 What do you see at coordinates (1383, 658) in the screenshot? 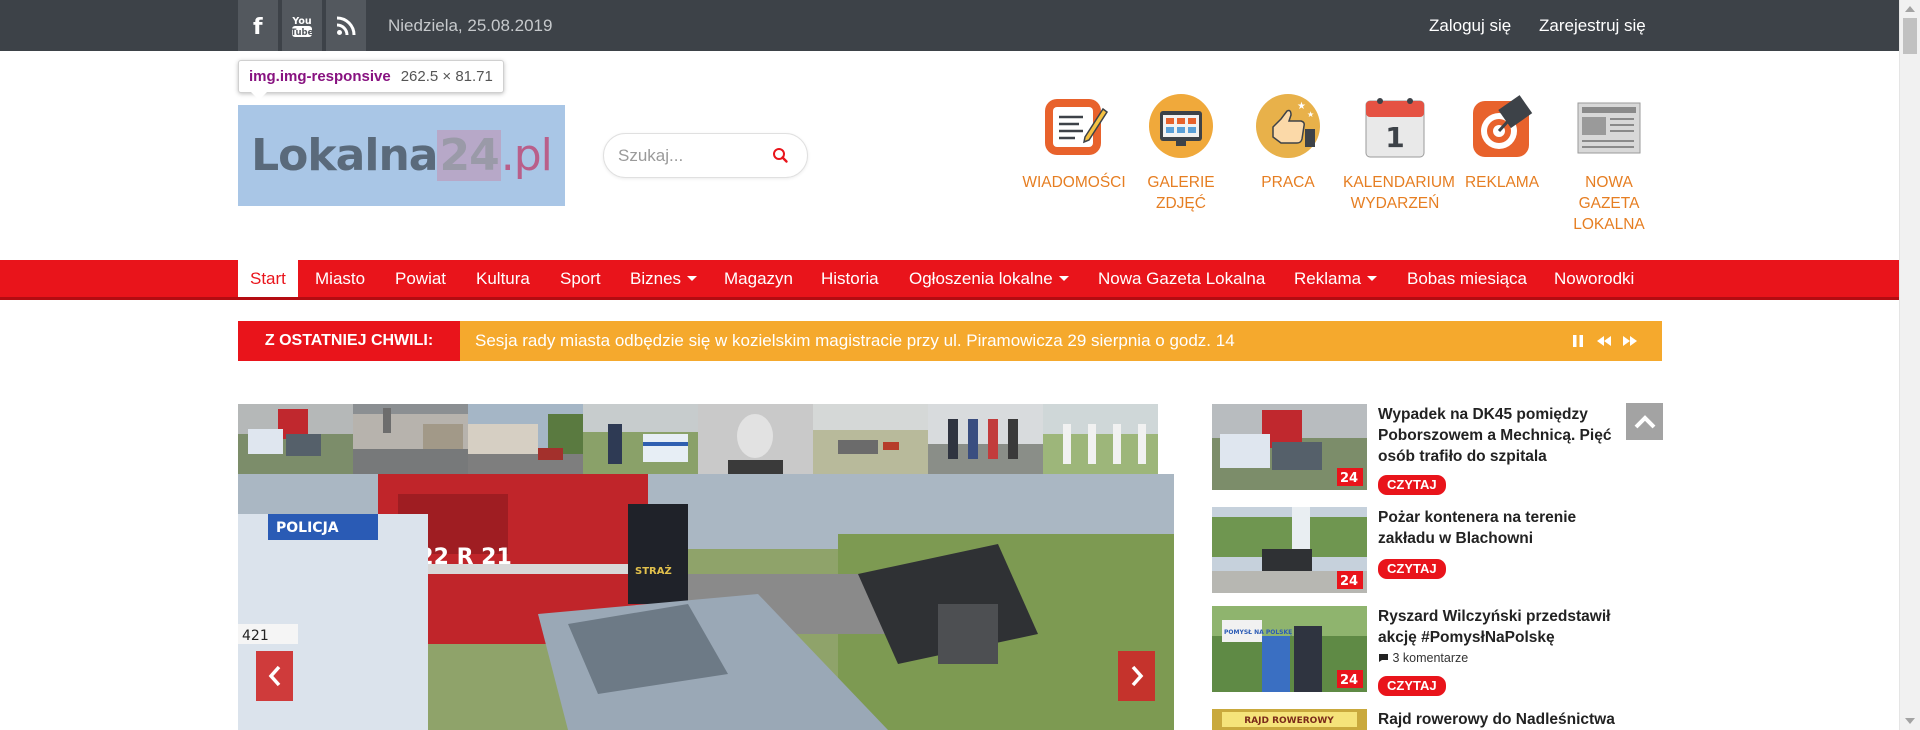
I see `comment-icon` at bounding box center [1383, 658].